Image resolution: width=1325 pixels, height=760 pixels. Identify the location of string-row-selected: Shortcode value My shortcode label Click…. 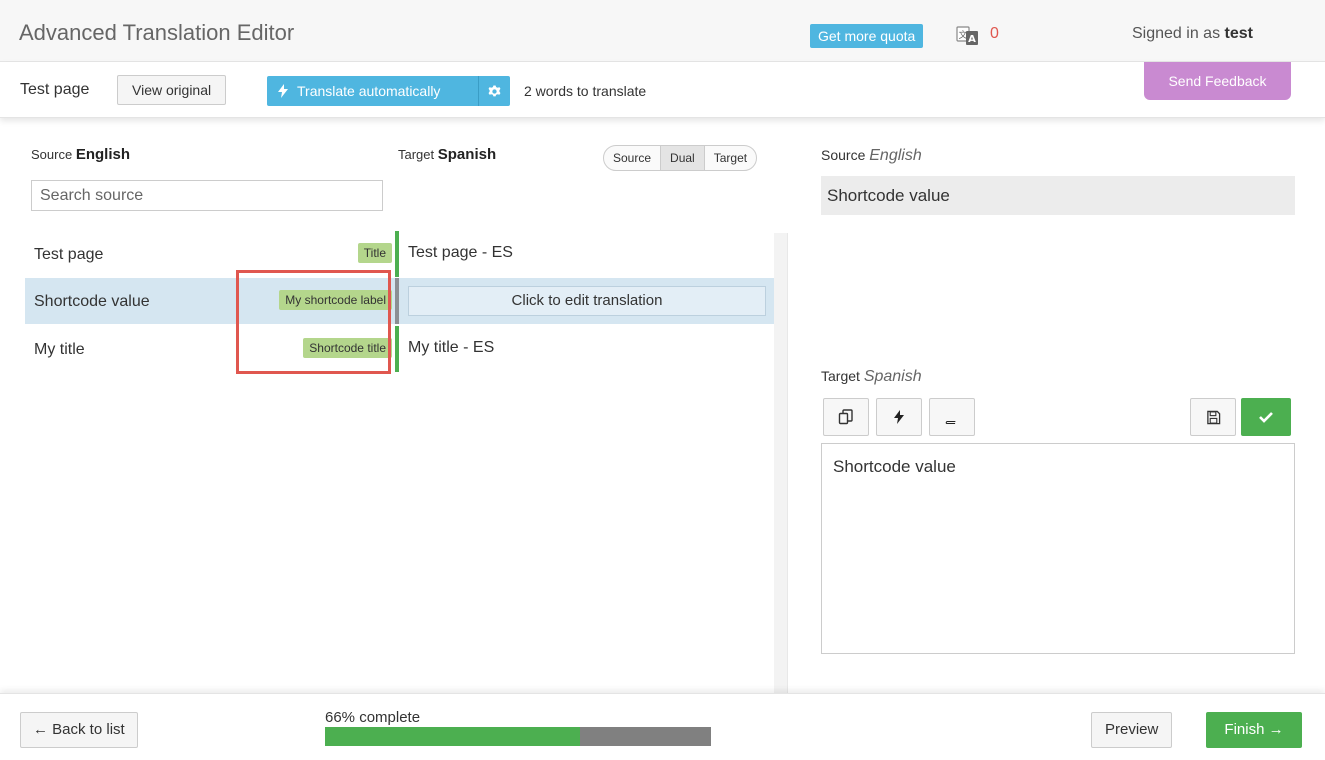
(399, 301).